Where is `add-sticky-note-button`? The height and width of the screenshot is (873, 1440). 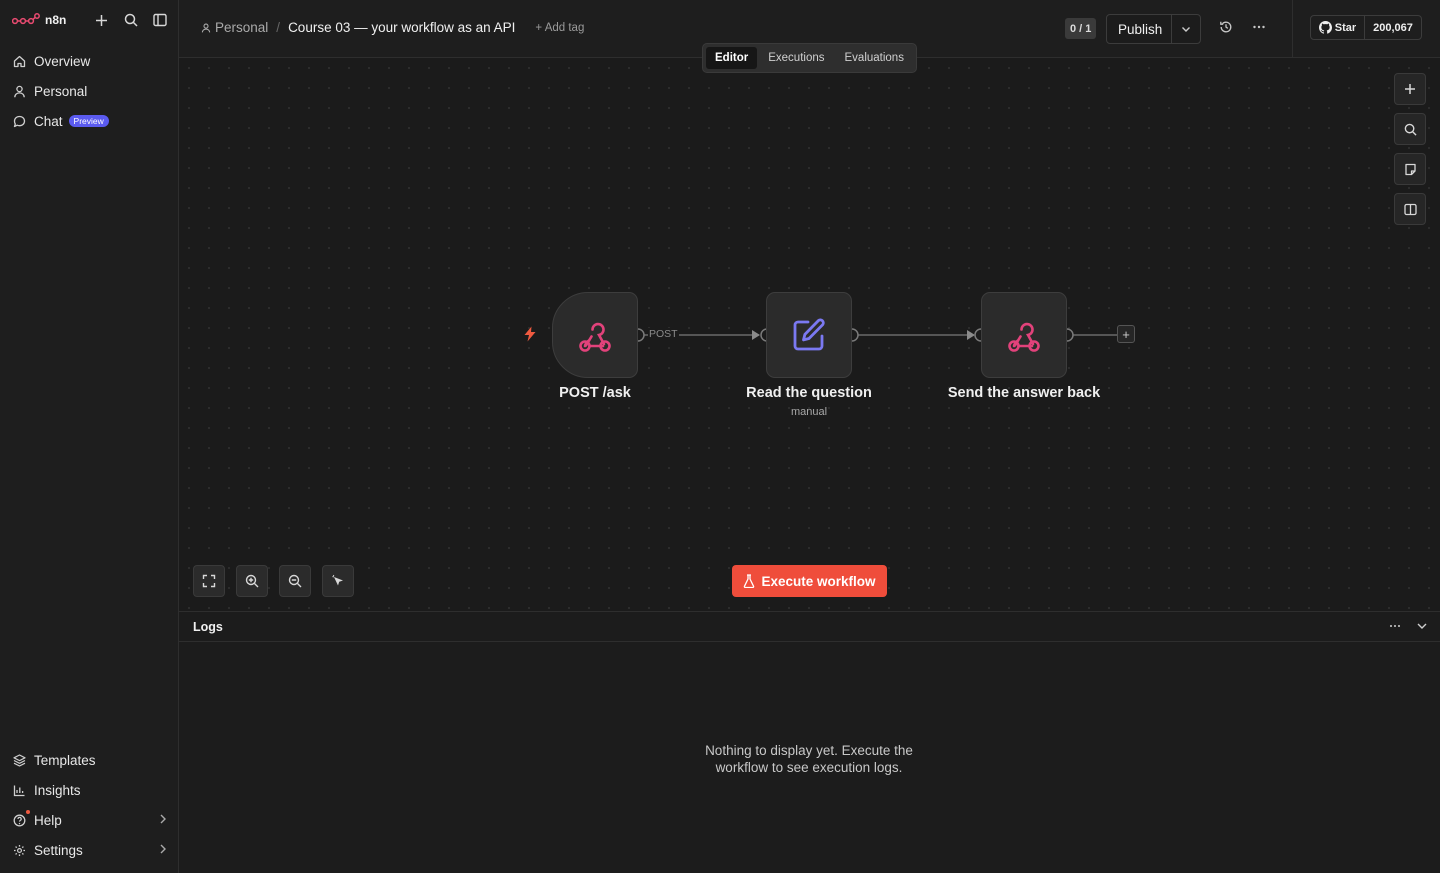 add-sticky-note-button is located at coordinates (1410, 169).